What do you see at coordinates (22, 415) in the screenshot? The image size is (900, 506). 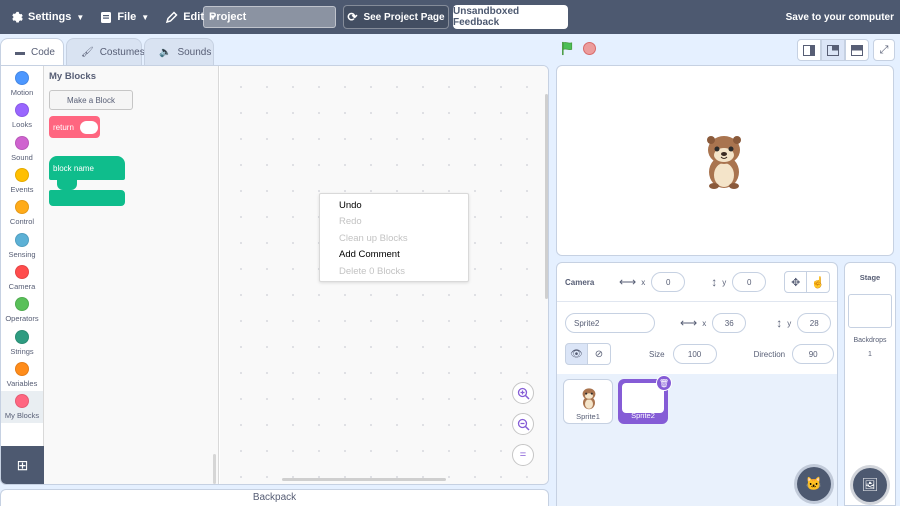 I see `category-label: My Blocks` at bounding box center [22, 415].